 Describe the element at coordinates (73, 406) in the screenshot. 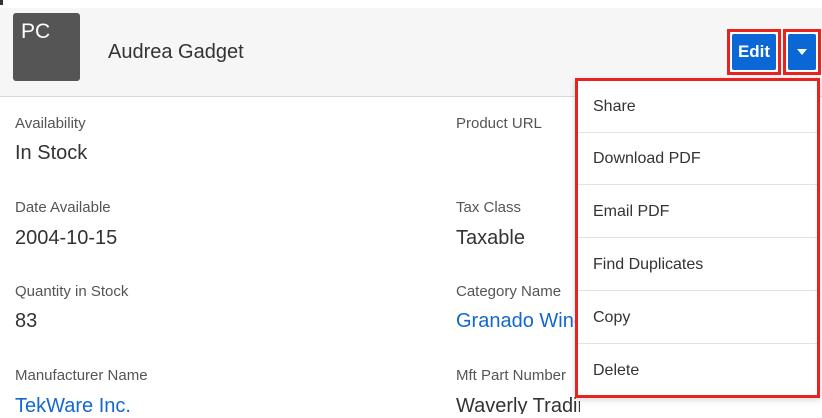

I see `field-value-manufacturer-name: TekWare Inc.` at that location.